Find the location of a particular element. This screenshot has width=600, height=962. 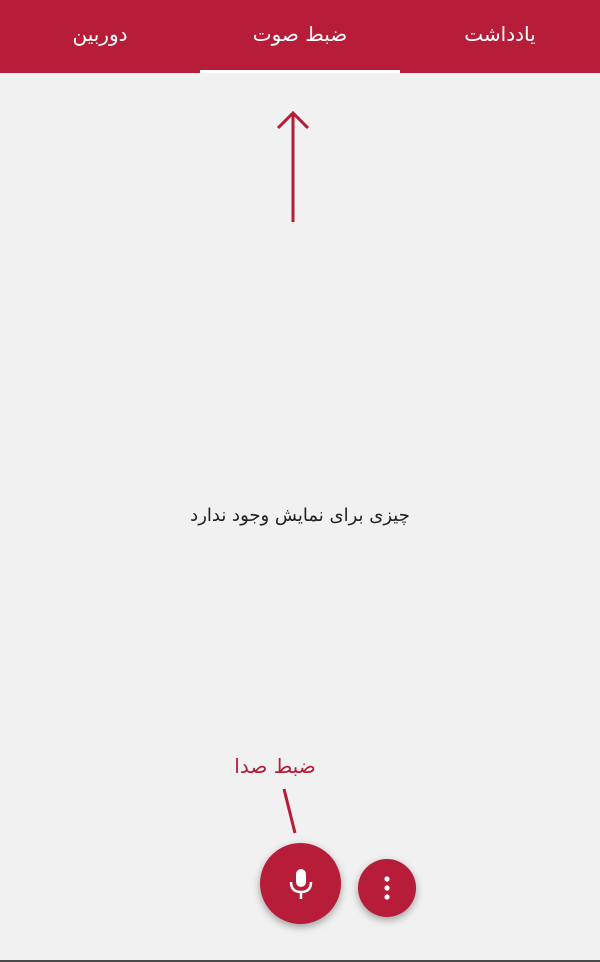

tab-bar: دوربین ضبط صوت یادداشت is located at coordinates (300, 36).